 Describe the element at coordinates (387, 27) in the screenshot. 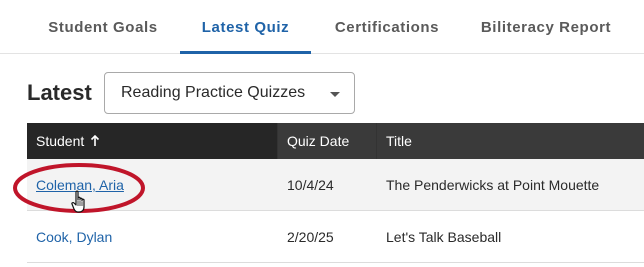

I see `tab-certifications: Certifications` at that location.